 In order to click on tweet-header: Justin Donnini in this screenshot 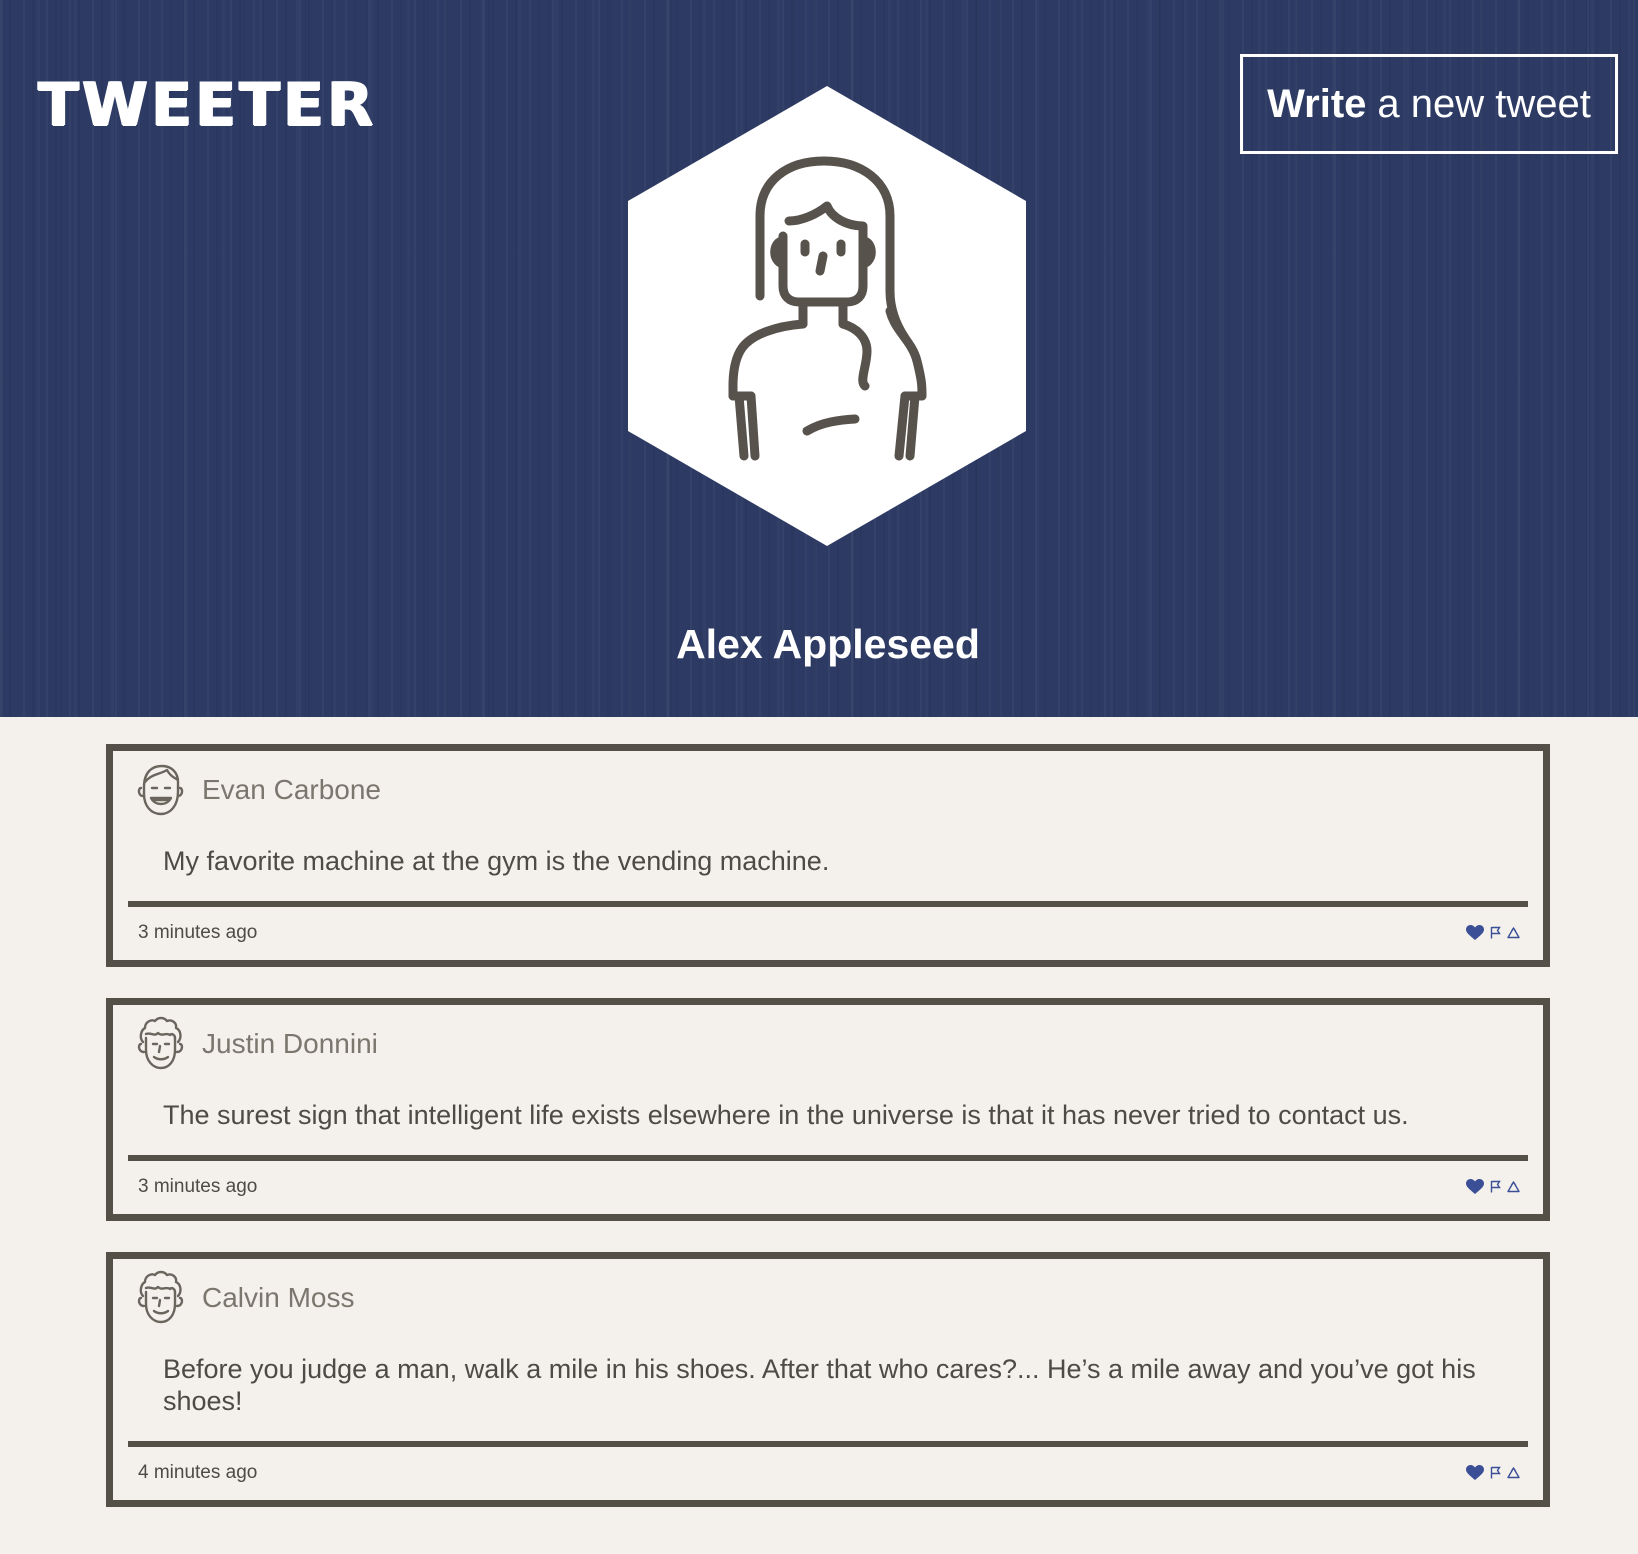, I will do `click(828, 1044)`.